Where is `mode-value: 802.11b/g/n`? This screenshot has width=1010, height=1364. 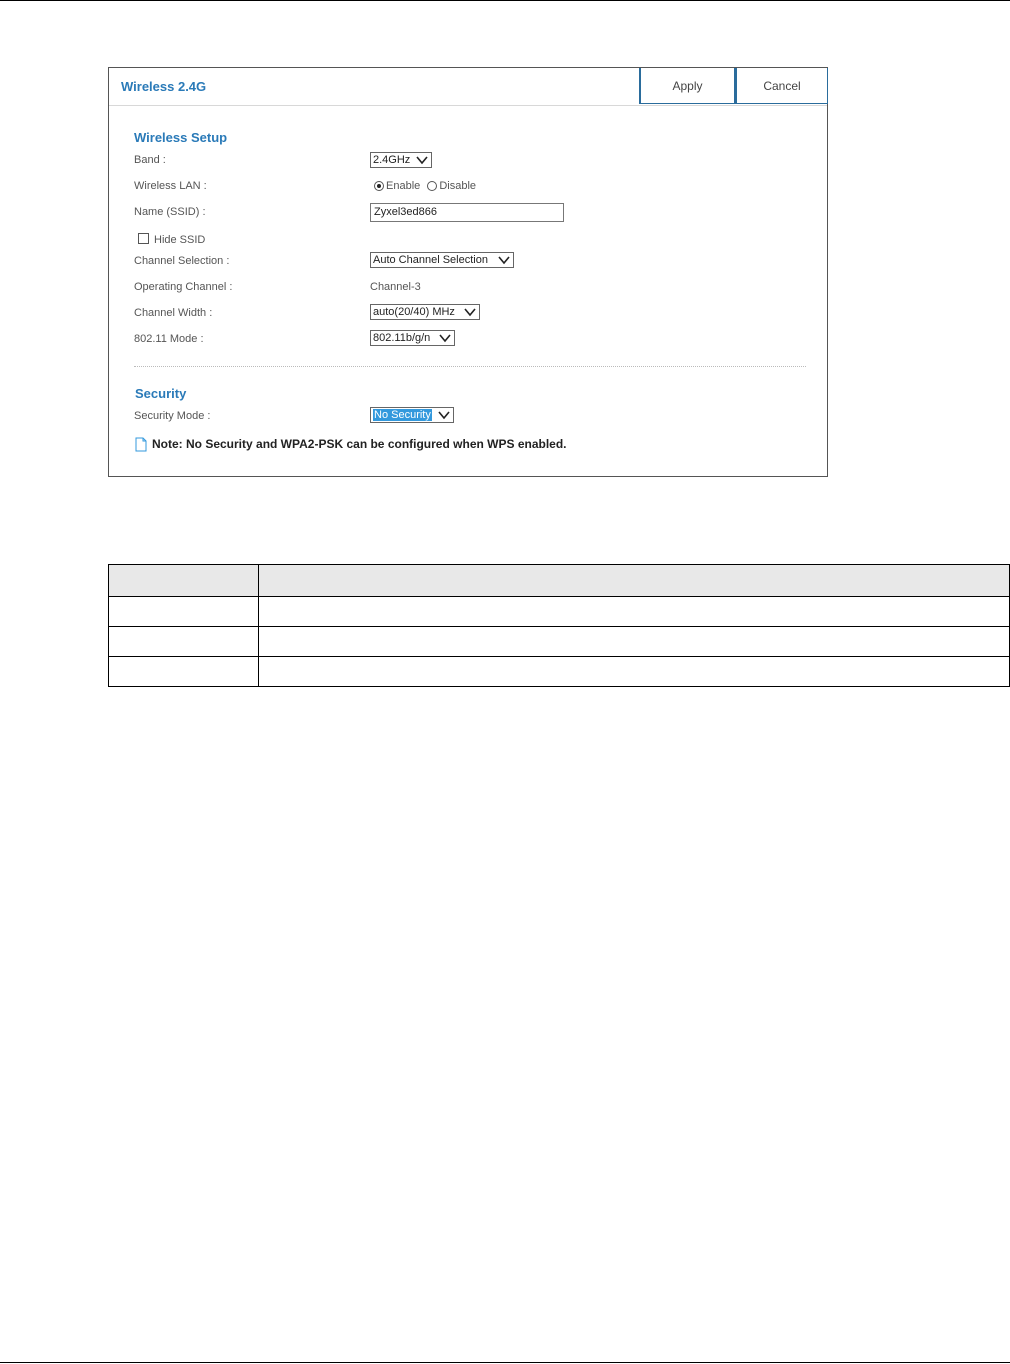
mode-value: 802.11b/g/n is located at coordinates (402, 338).